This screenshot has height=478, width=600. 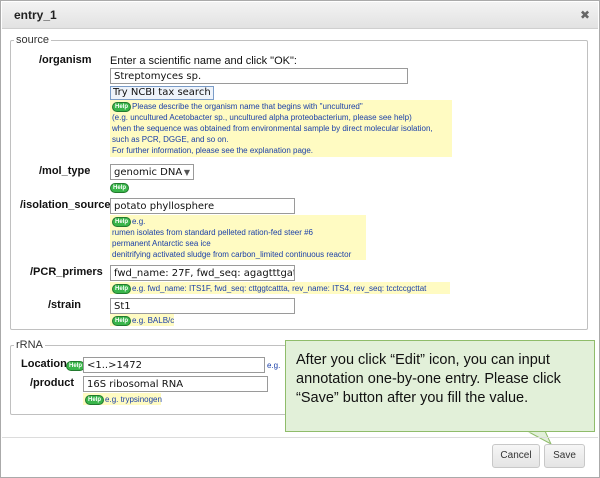 What do you see at coordinates (203, 61) in the screenshot?
I see `organism-instruction: Enter a scientific name and click "OK":` at bounding box center [203, 61].